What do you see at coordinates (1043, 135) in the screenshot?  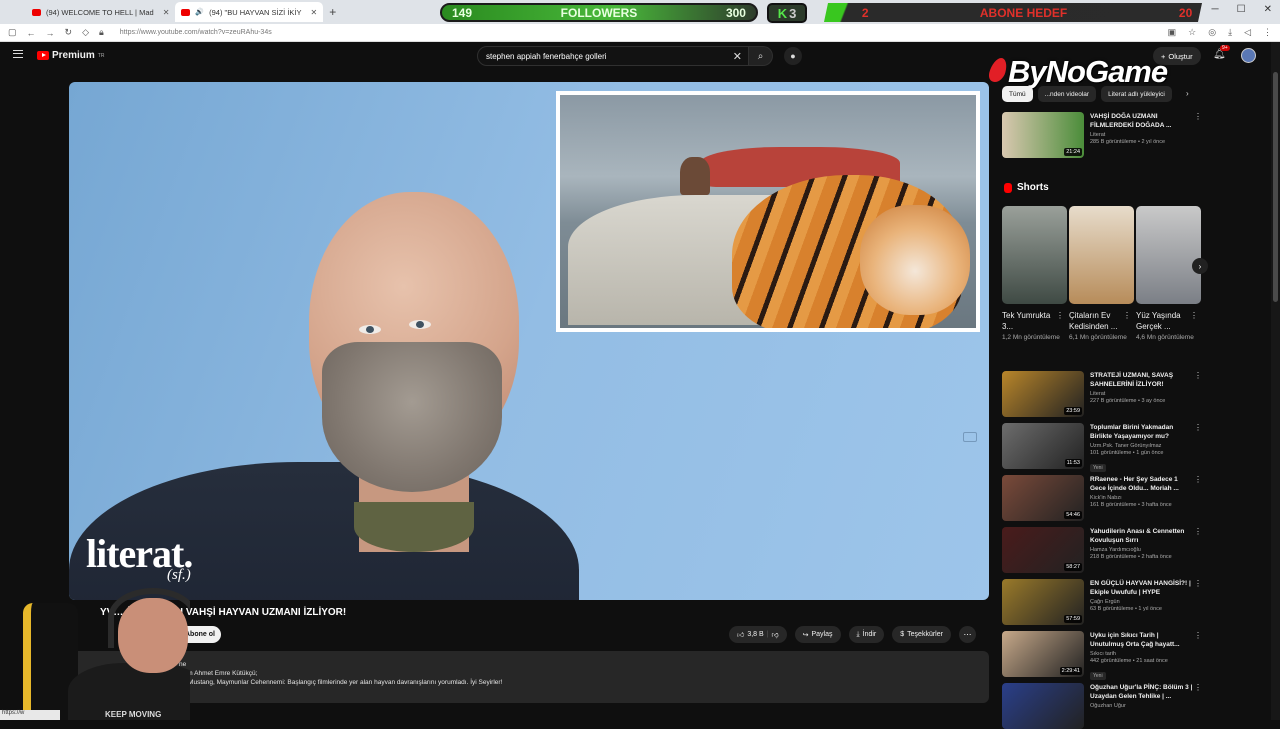 I see `video-thumbnail: 21:24` at bounding box center [1043, 135].